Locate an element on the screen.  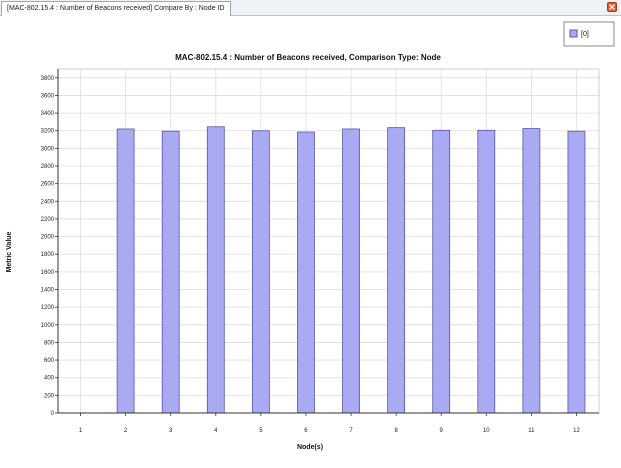
y-tick-label: 1000 is located at coordinates (48, 326).